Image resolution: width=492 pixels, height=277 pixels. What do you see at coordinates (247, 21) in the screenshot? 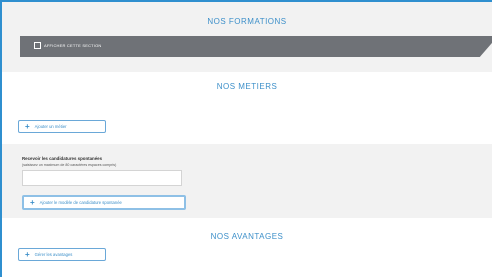
I see `formations-title: NOS FORMATIONS` at bounding box center [247, 21].